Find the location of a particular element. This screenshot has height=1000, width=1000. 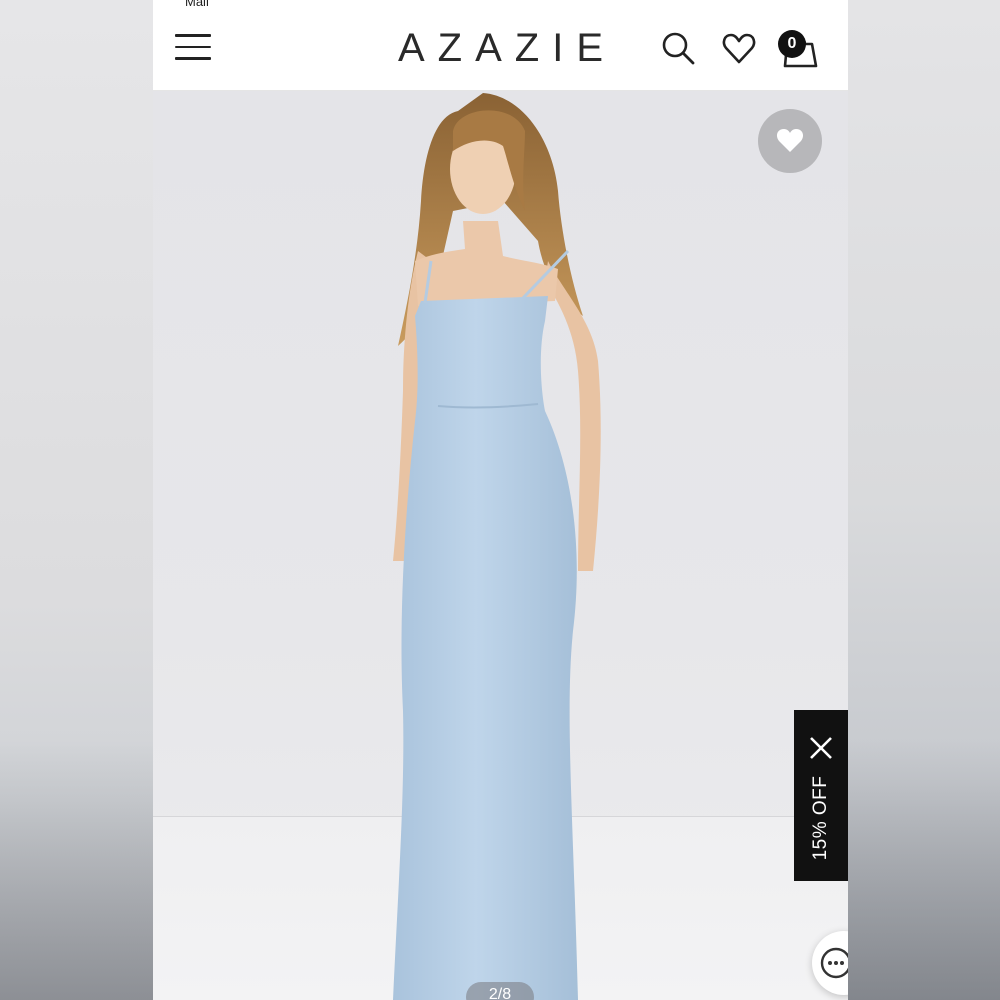

close-icon is located at coordinates (821, 748).